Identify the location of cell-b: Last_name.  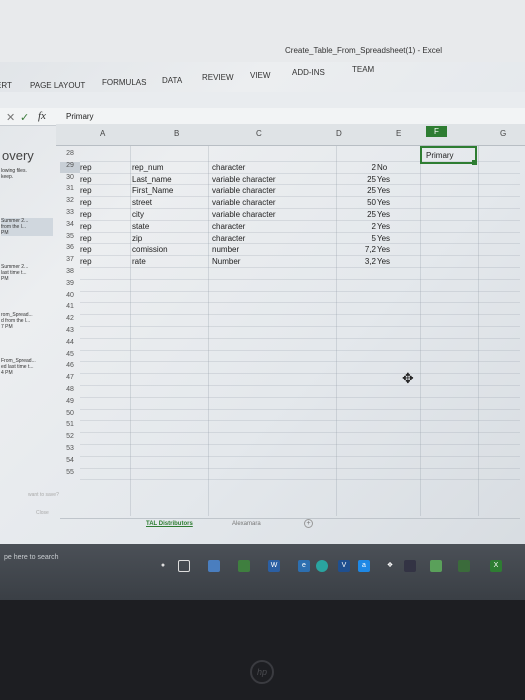
(152, 179).